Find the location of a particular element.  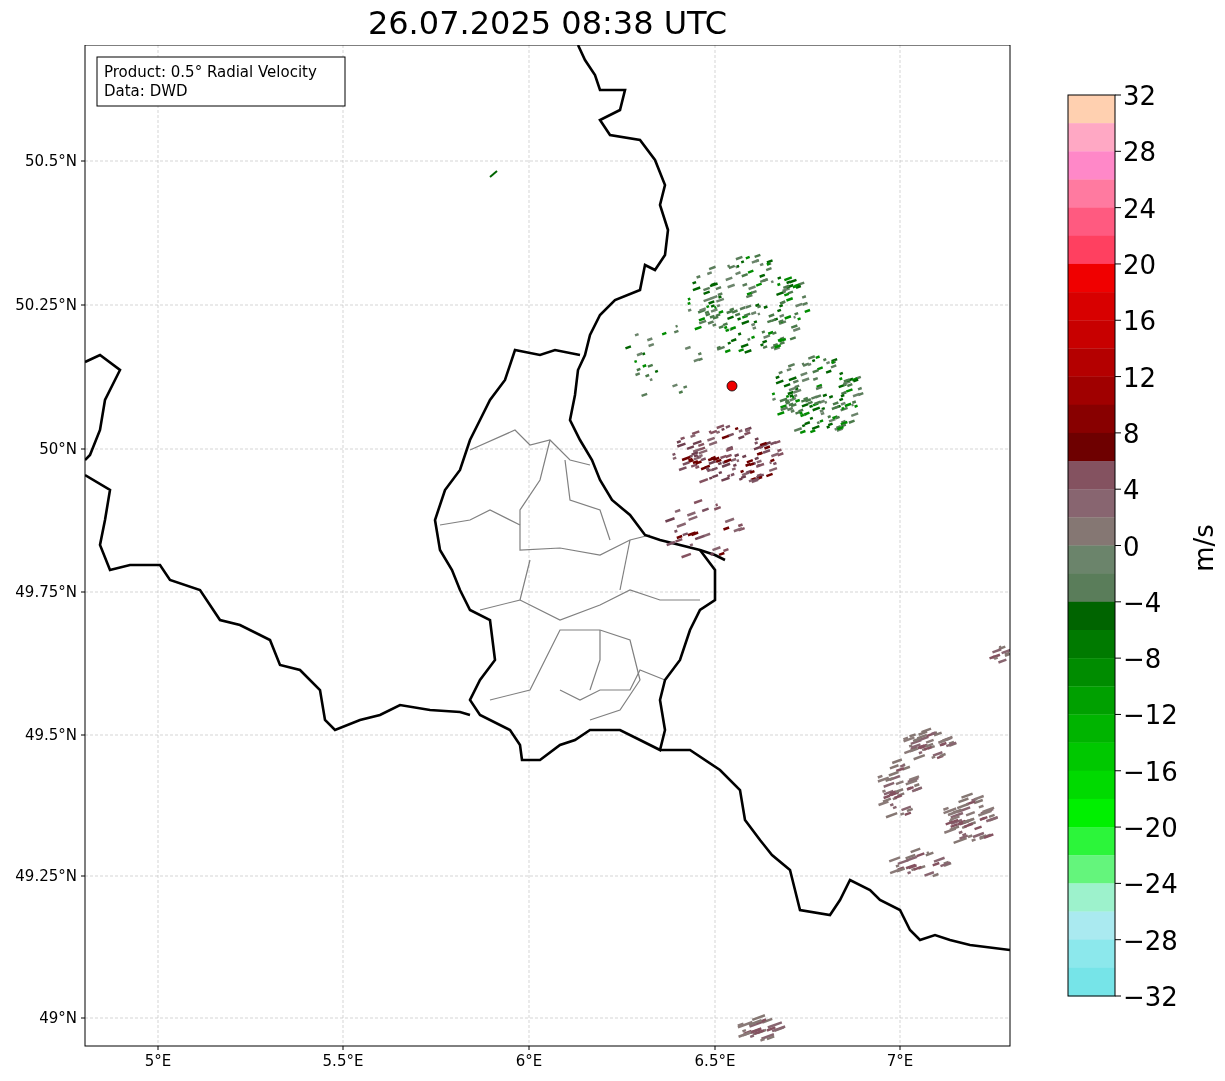

y-tick-label: 50.25°N is located at coordinates (46, 305).